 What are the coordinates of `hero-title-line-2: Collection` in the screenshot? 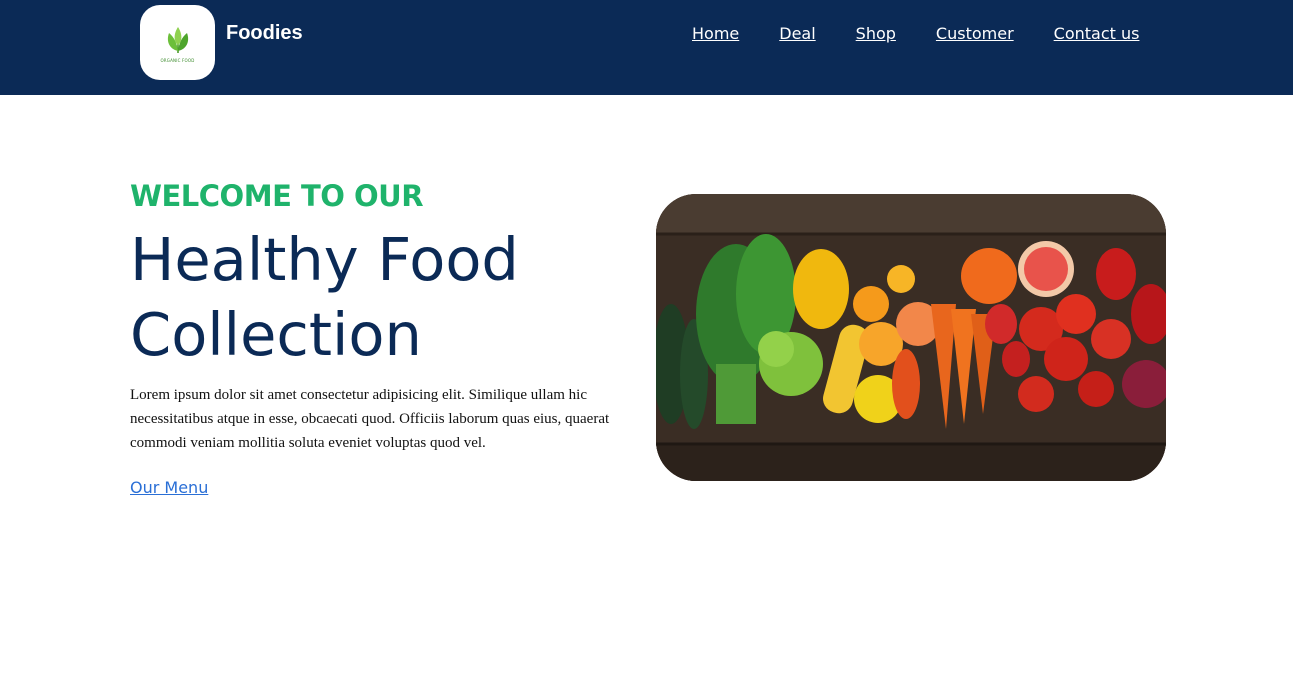 It's located at (276, 334).